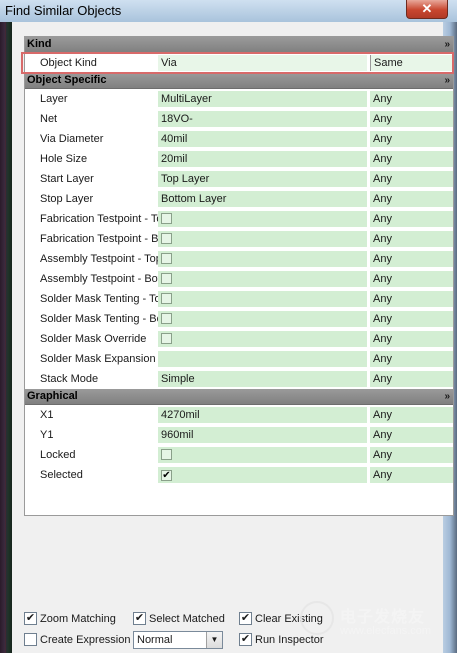 The height and width of the screenshot is (653, 457). I want to click on property-row: Net 18VO- Any, so click(239, 119).